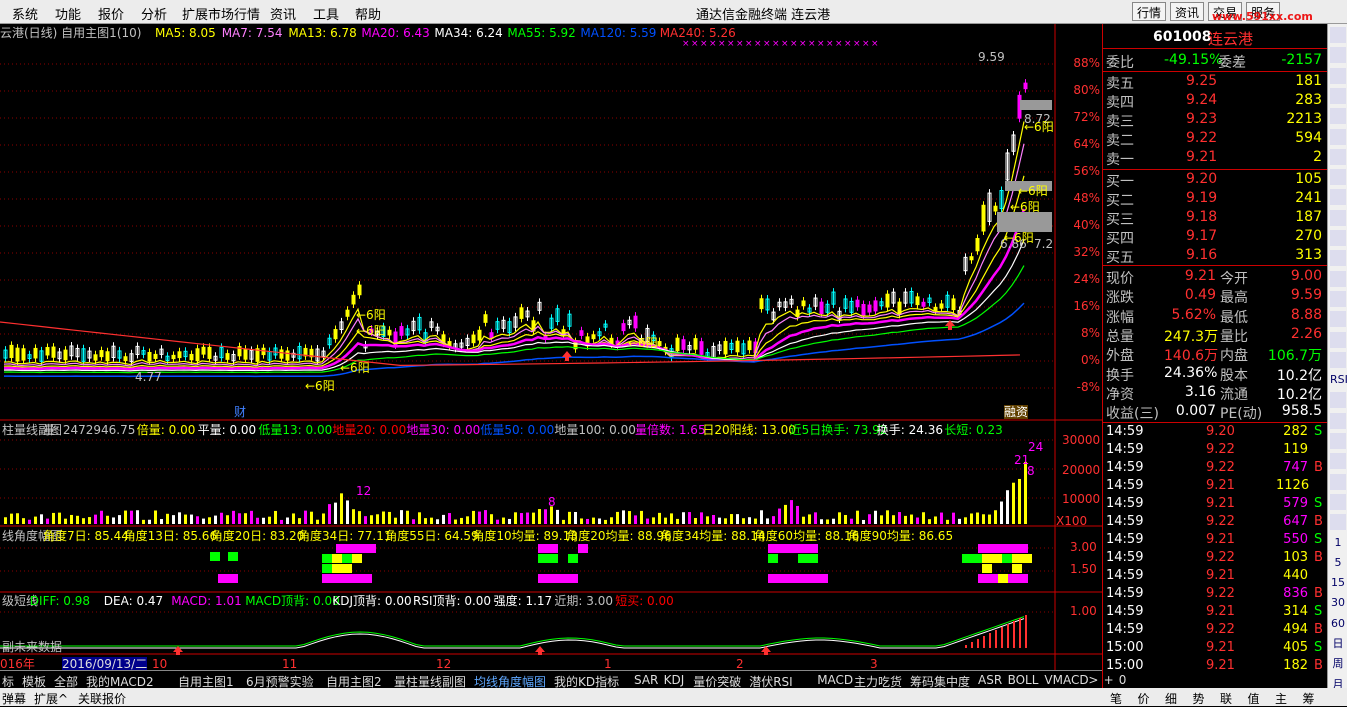 The width and height of the screenshot is (1347, 707). Describe the element at coordinates (1109, 680) in the screenshot. I see `indicator-tab-21: +` at that location.